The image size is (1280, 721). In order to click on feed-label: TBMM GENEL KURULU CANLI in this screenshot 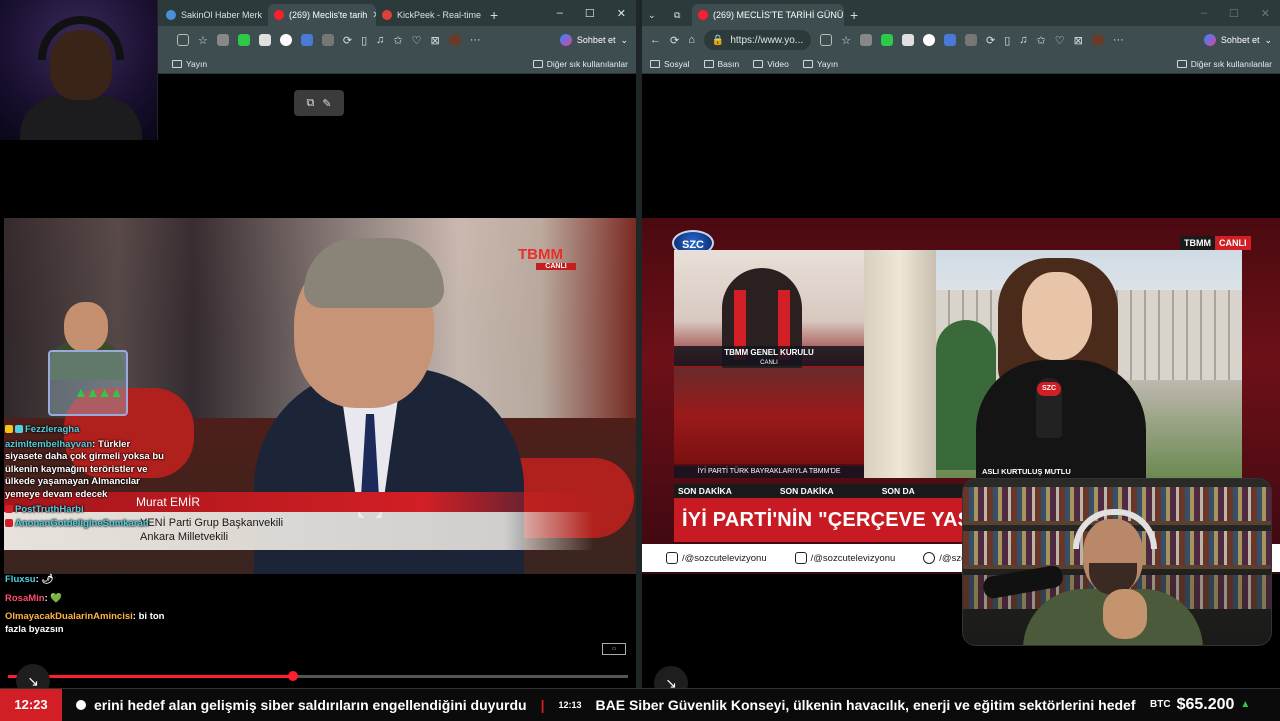, I will do `click(769, 356)`.